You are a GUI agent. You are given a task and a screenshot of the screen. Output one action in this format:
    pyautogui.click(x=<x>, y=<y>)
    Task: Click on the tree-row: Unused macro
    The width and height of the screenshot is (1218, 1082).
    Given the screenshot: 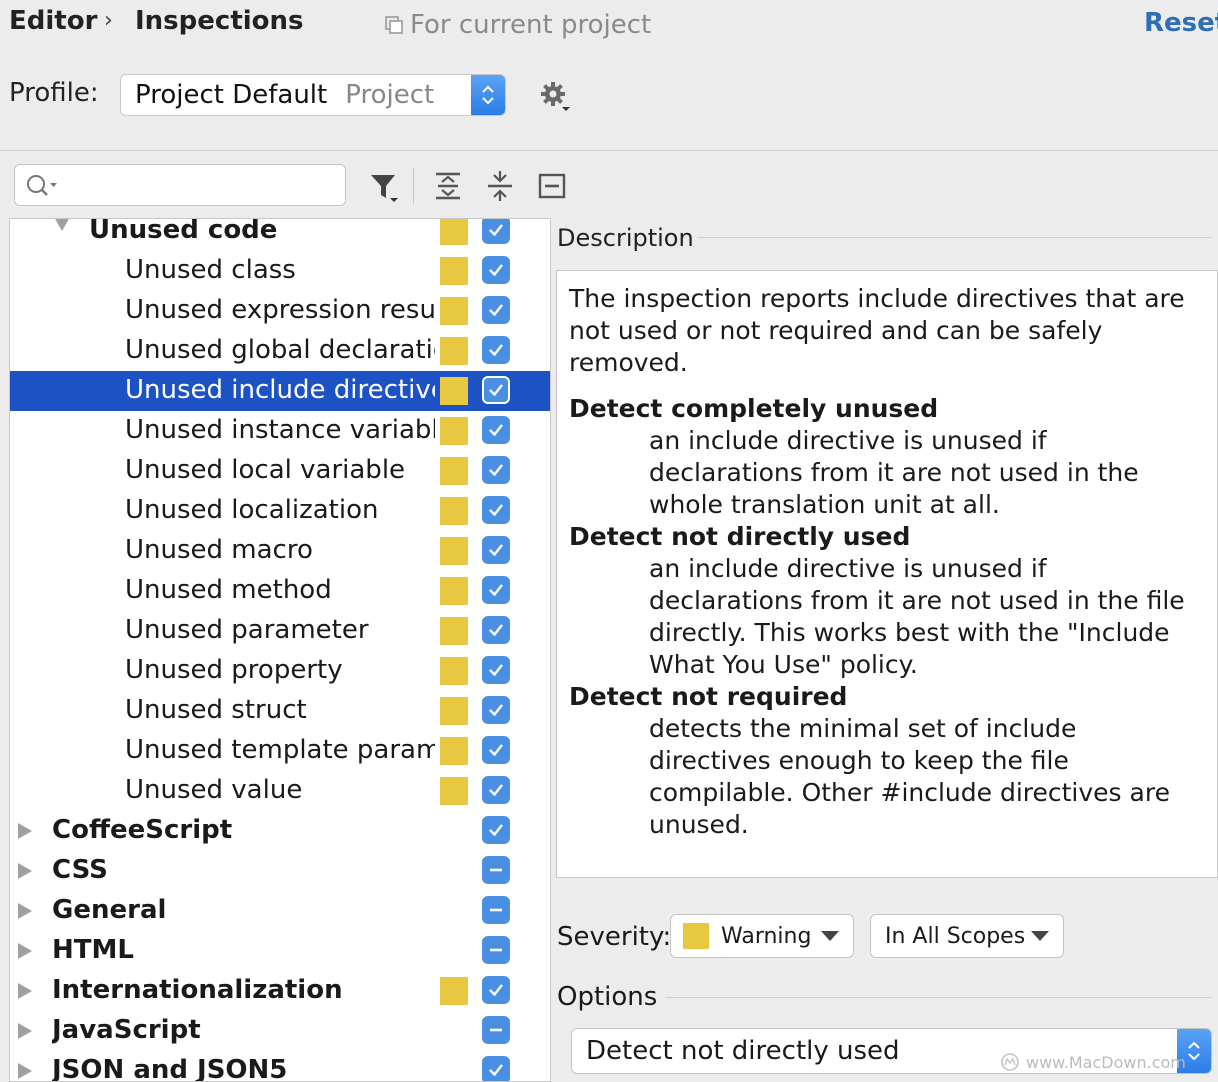 What is the action you would take?
    pyautogui.click(x=280, y=551)
    